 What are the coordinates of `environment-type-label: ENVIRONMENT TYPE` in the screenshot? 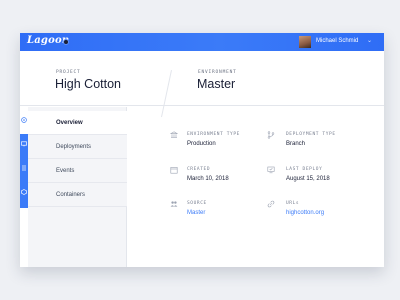 It's located at (213, 134).